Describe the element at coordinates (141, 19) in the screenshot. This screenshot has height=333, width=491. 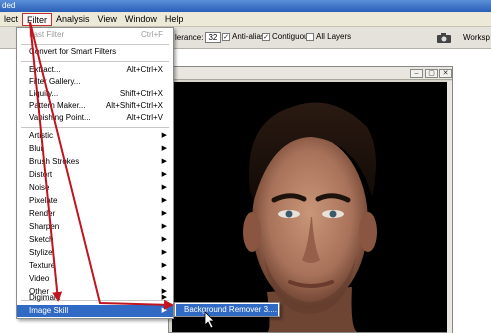
I see `menu-window: Window` at that location.